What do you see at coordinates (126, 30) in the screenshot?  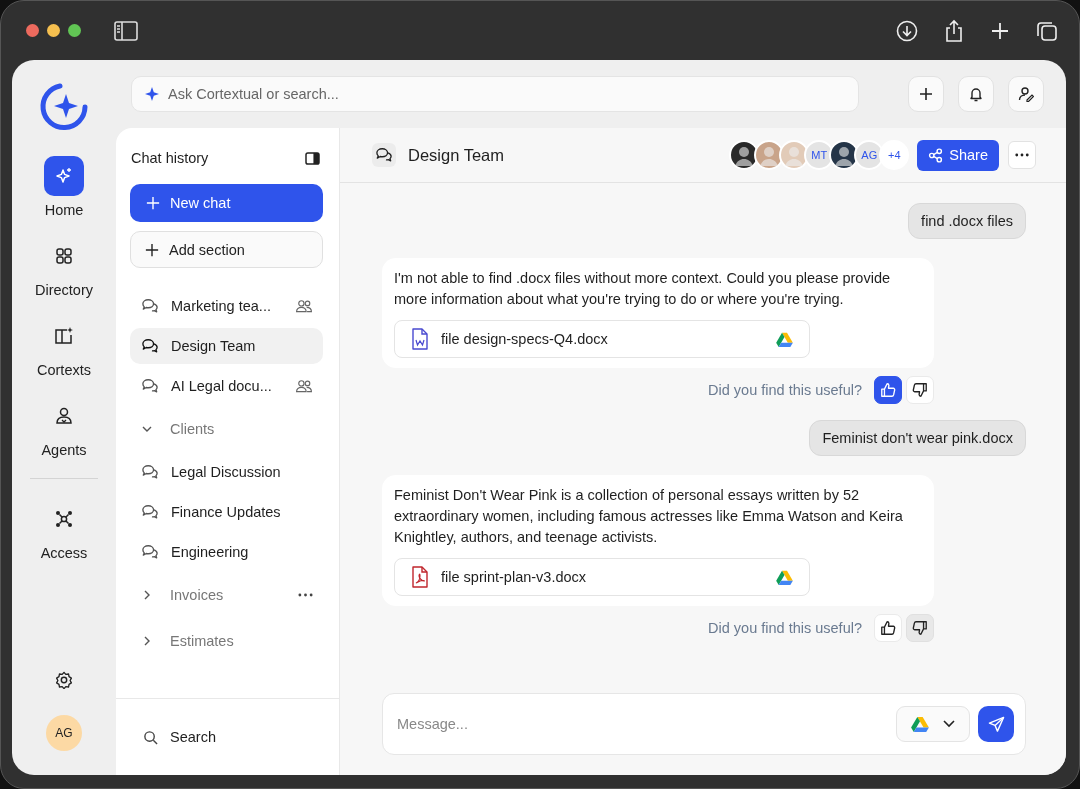 I see `sidebar-toggle-icon` at bounding box center [126, 30].